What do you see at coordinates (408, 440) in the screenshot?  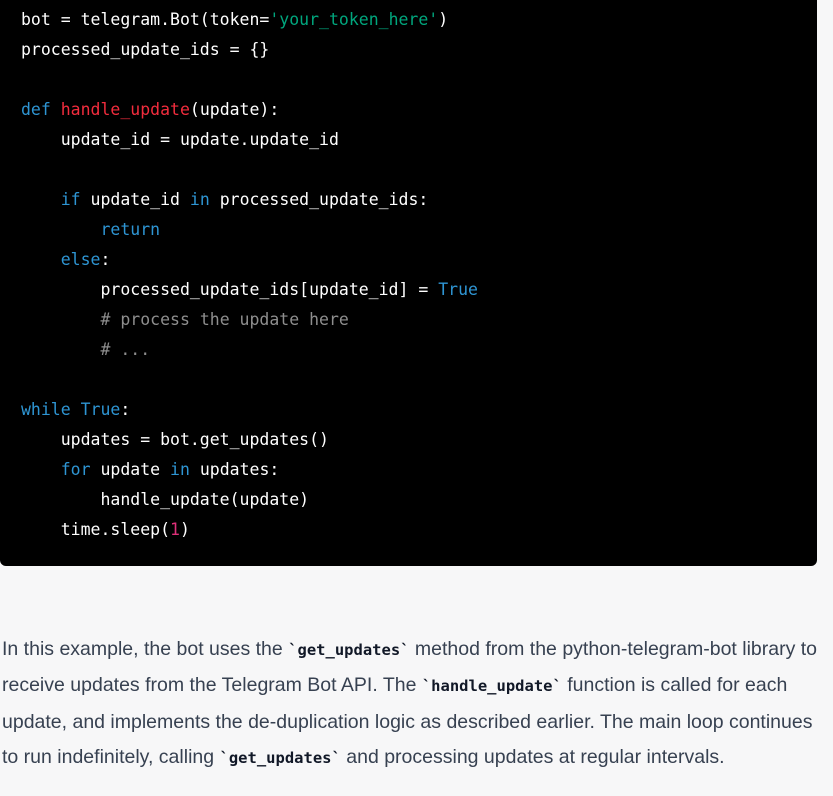 I see `code-line: updates = bot.get_updates()` at bounding box center [408, 440].